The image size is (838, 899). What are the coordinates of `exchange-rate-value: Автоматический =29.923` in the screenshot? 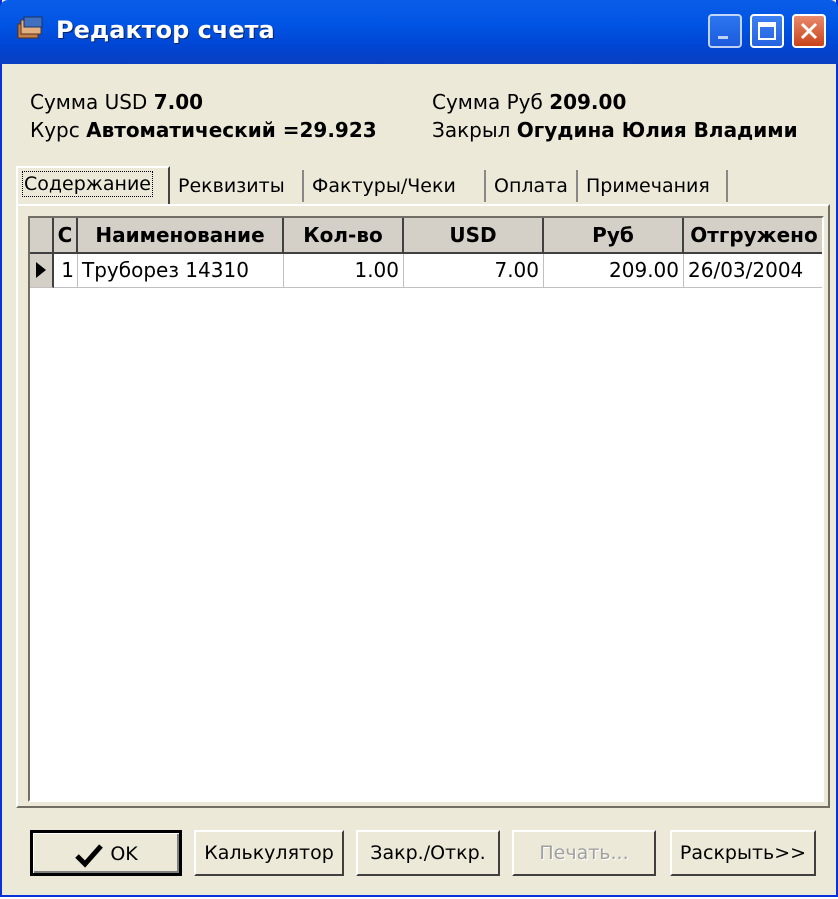 It's located at (231, 130).